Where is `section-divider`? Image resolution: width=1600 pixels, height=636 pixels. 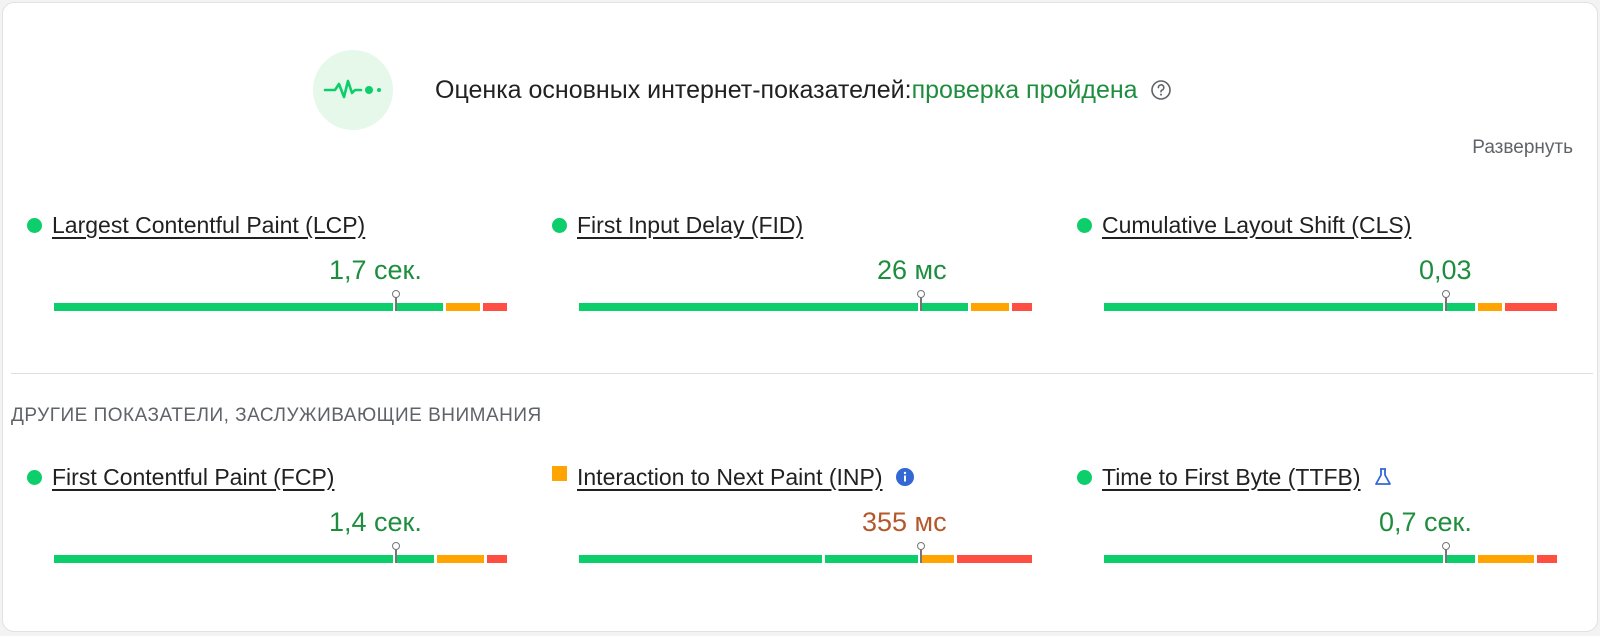 section-divider is located at coordinates (802, 373).